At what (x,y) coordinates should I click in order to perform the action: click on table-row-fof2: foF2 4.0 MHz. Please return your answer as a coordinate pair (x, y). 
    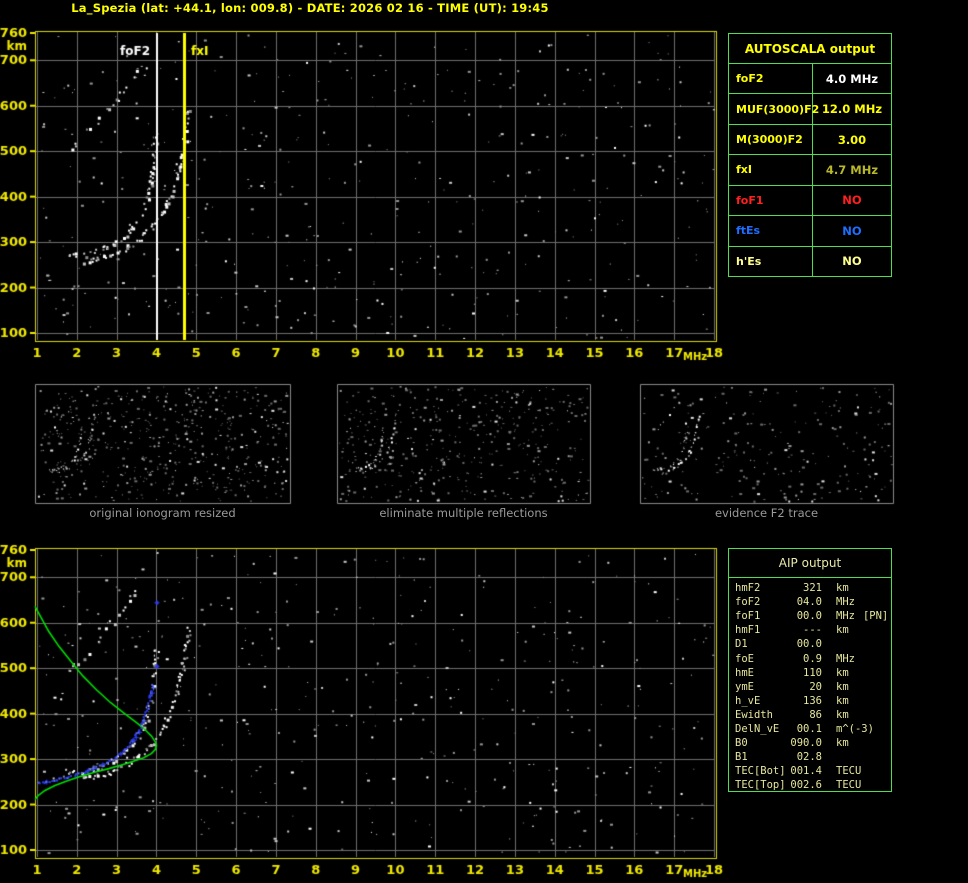
    Looking at the image, I should click on (810, 78).